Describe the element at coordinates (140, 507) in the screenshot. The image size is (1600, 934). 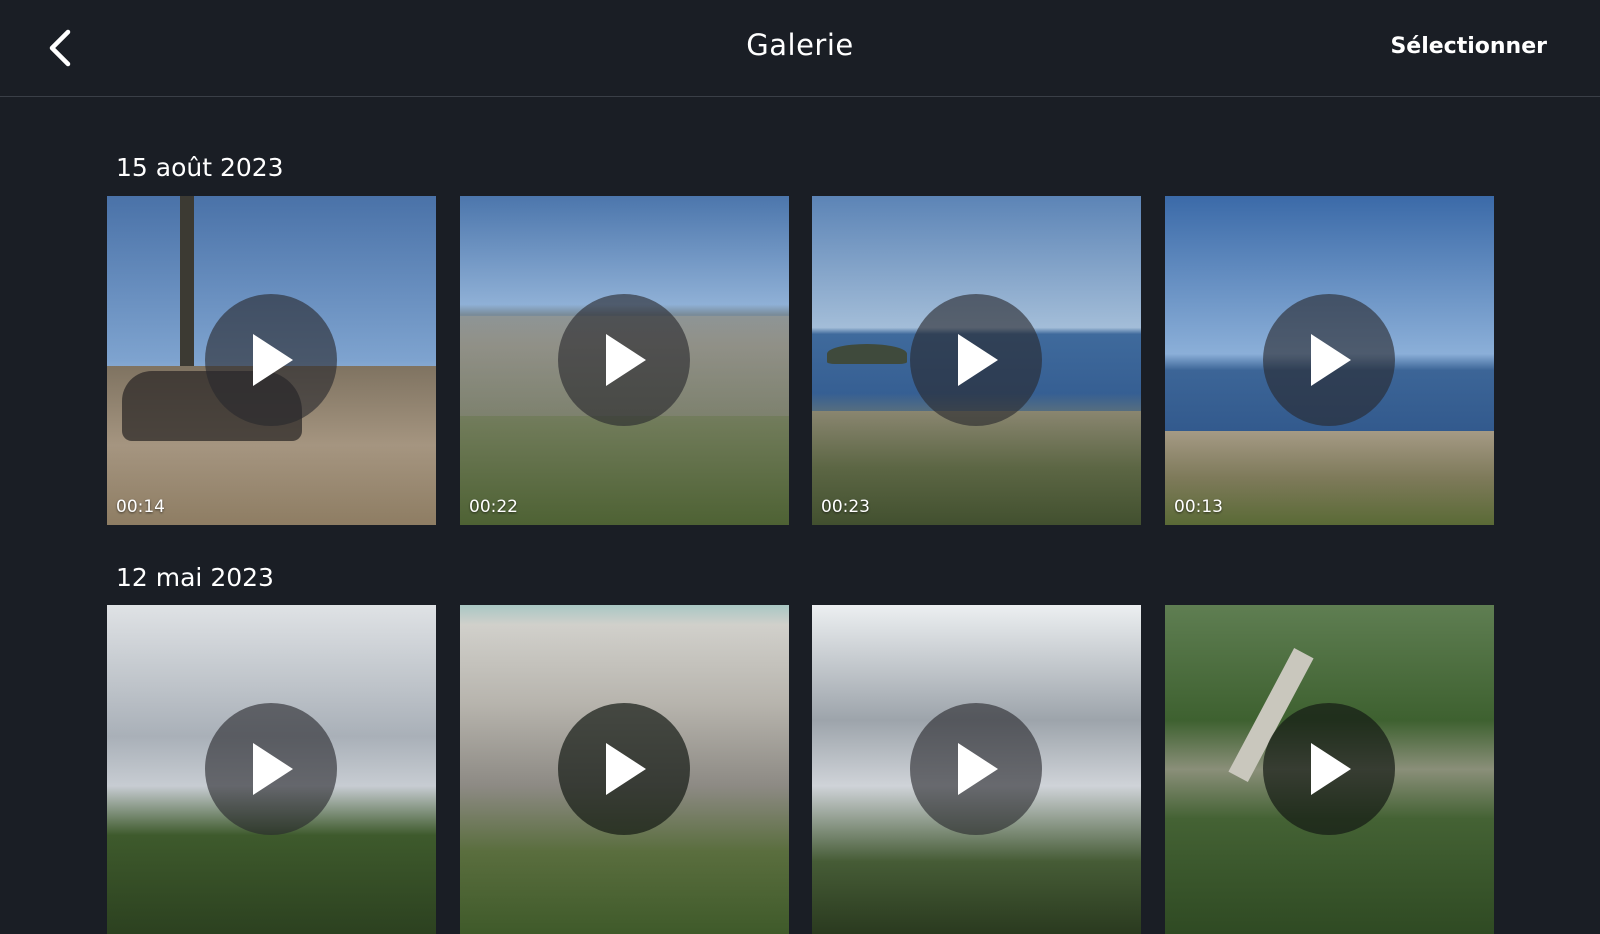
I see `video-duration: 00:14` at that location.